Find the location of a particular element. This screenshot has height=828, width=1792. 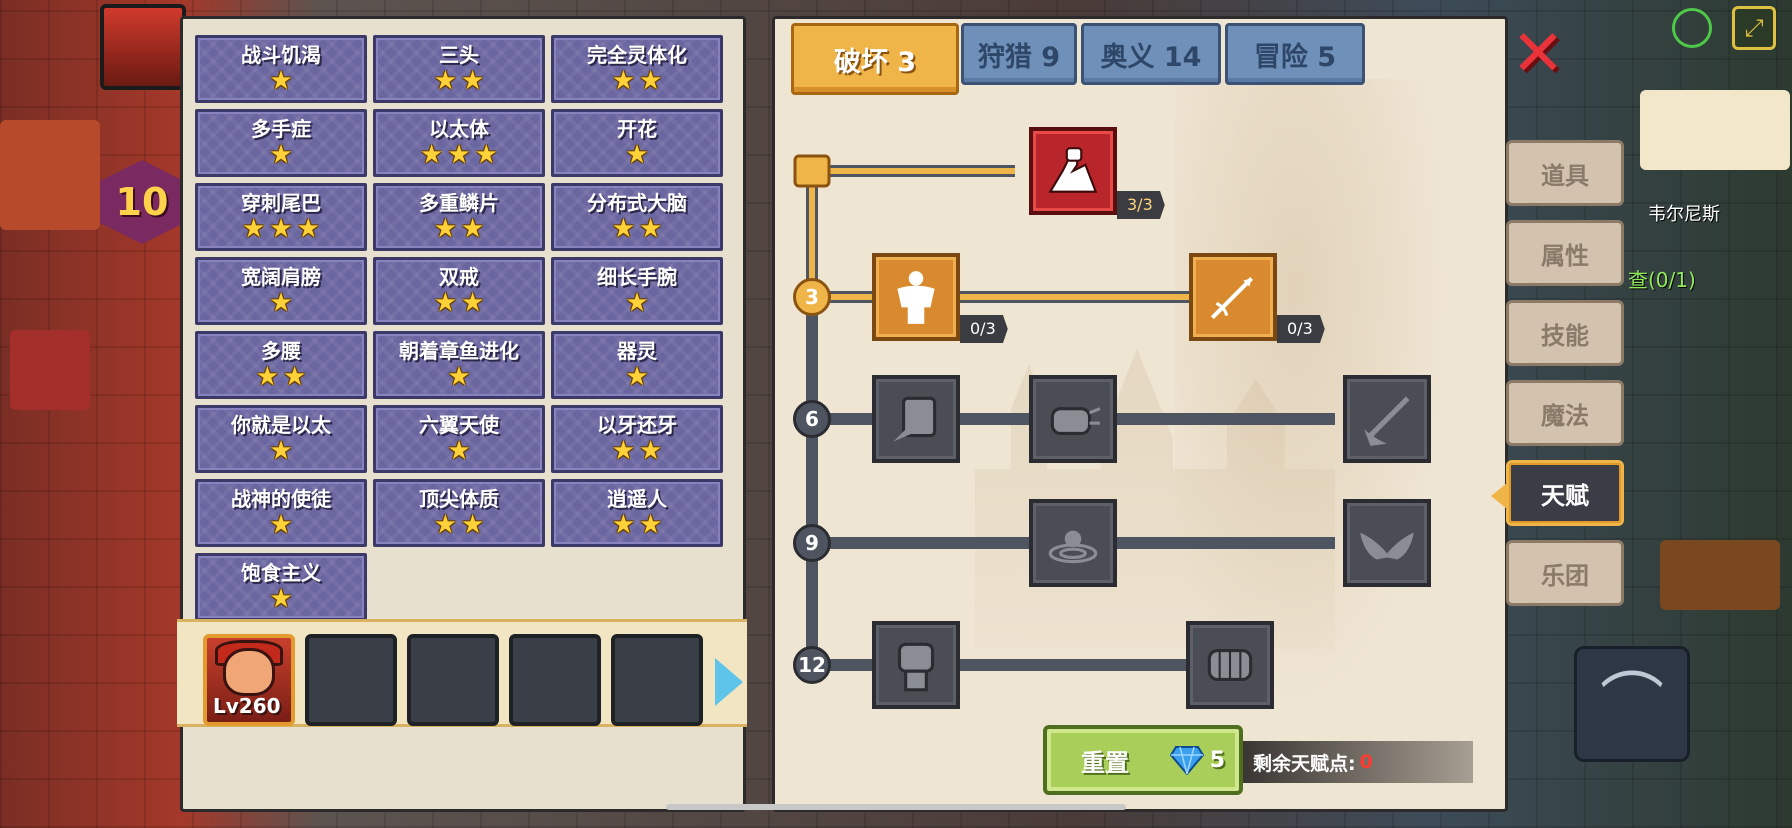

side-tab-talent: 天赋 is located at coordinates (1557, 493).